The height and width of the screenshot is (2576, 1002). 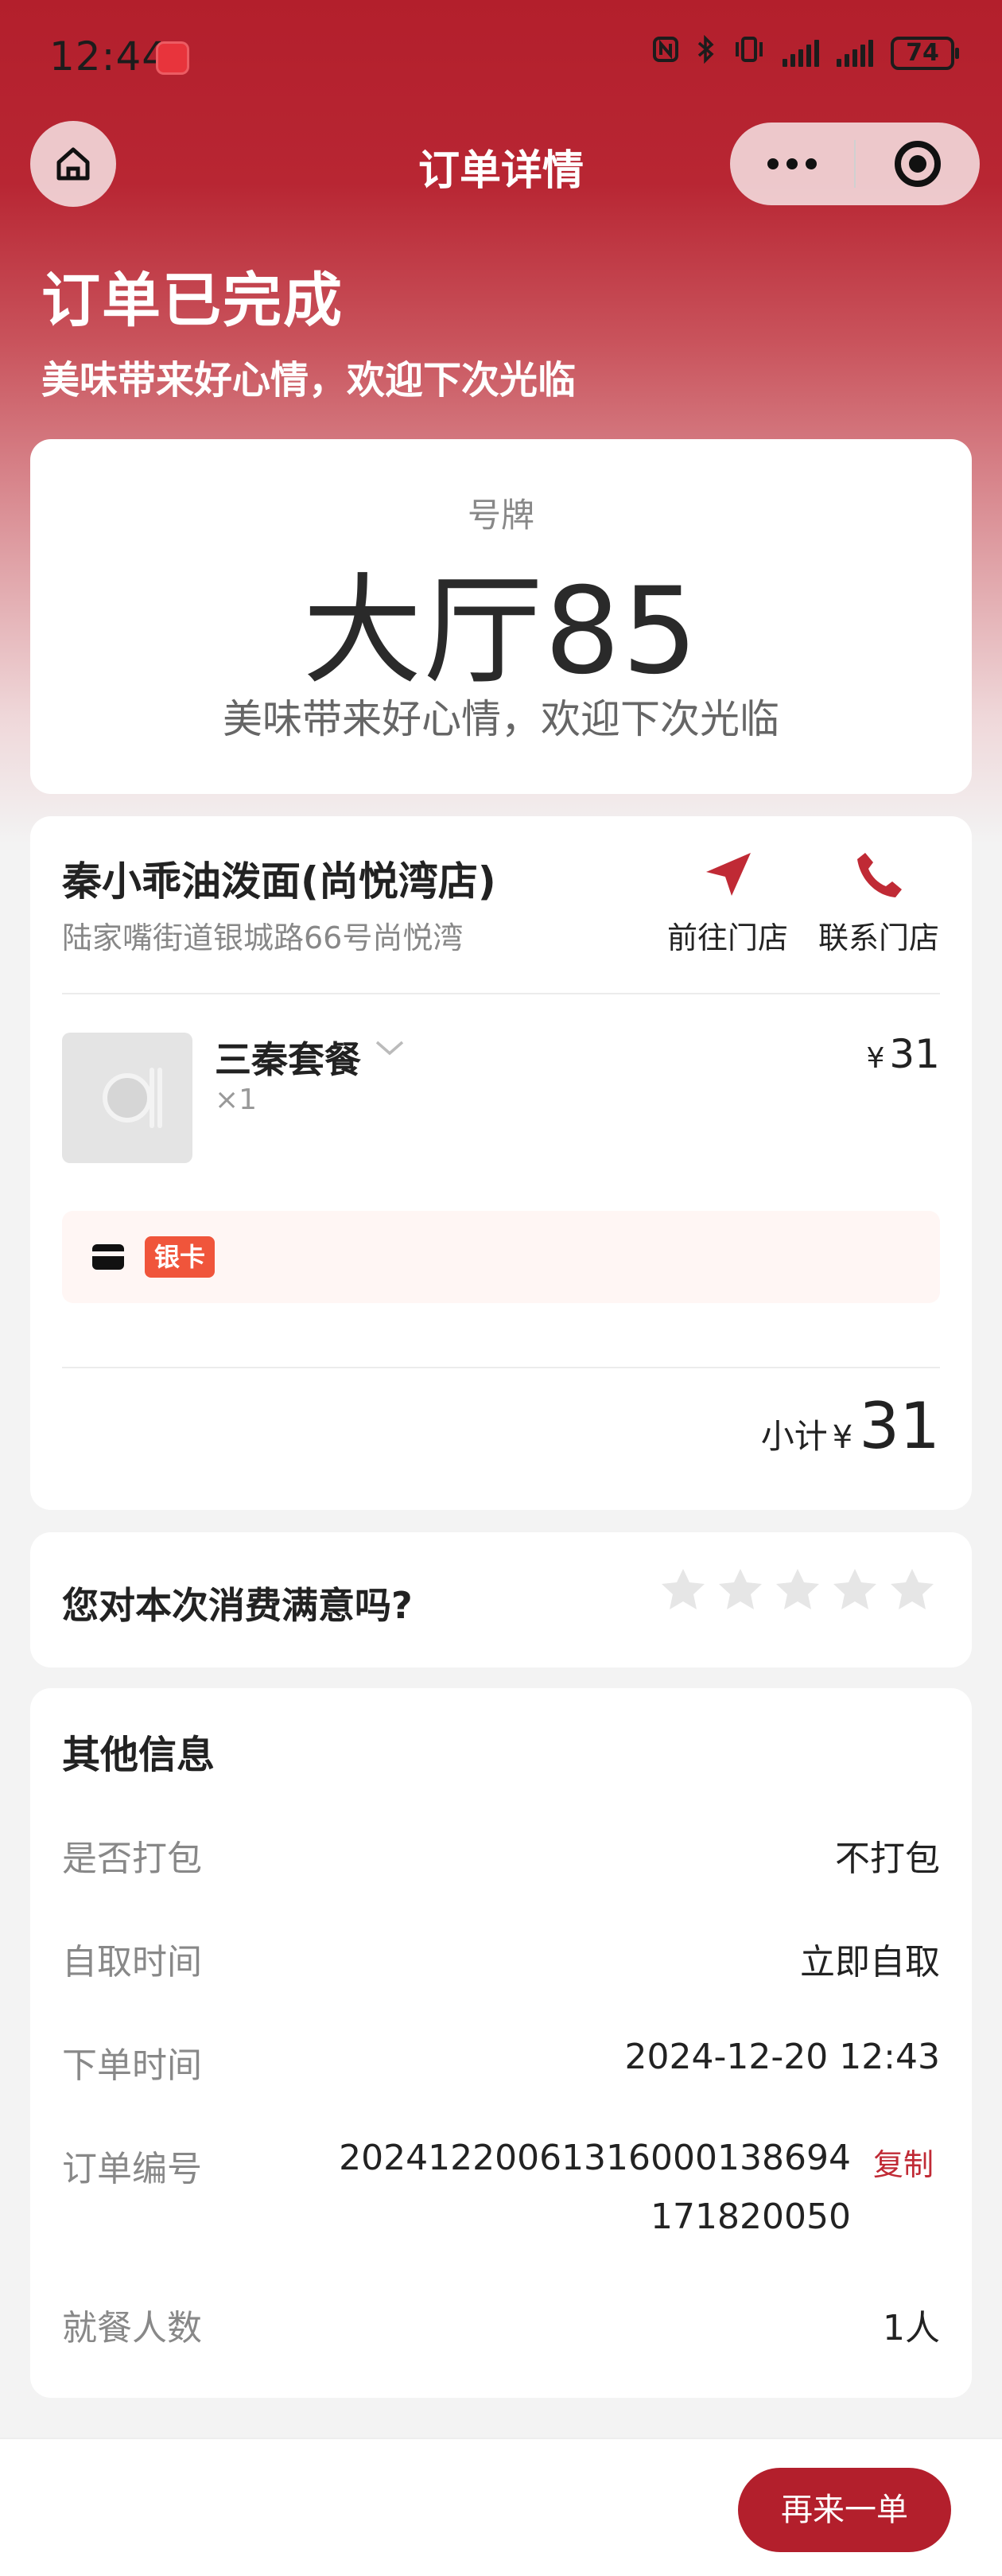 I want to click on order-status-subtitle: 美味带来好心情，欢迎下次光临, so click(x=309, y=381).